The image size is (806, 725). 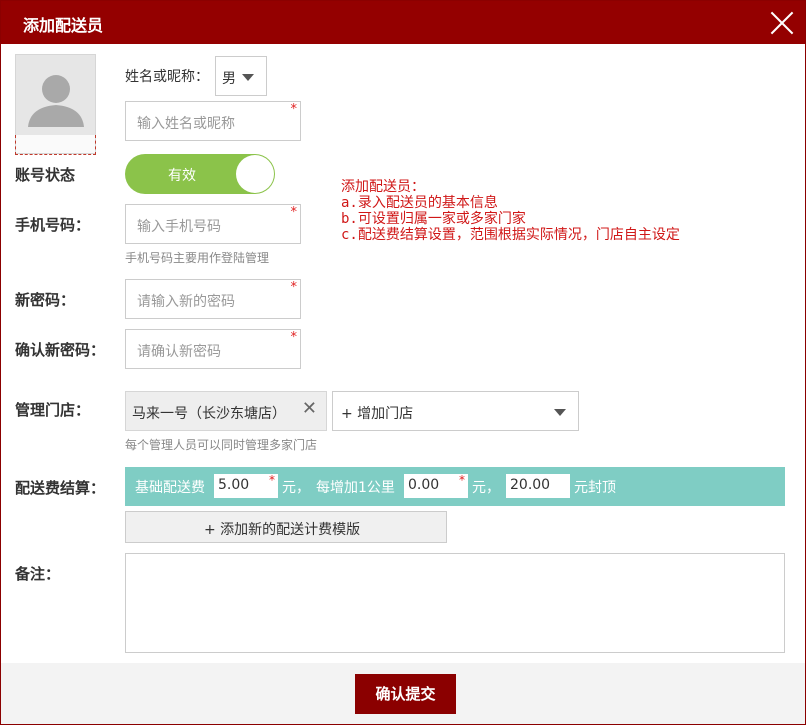 I want to click on note-line: a.录入配送员的基本信息, so click(x=419, y=203).